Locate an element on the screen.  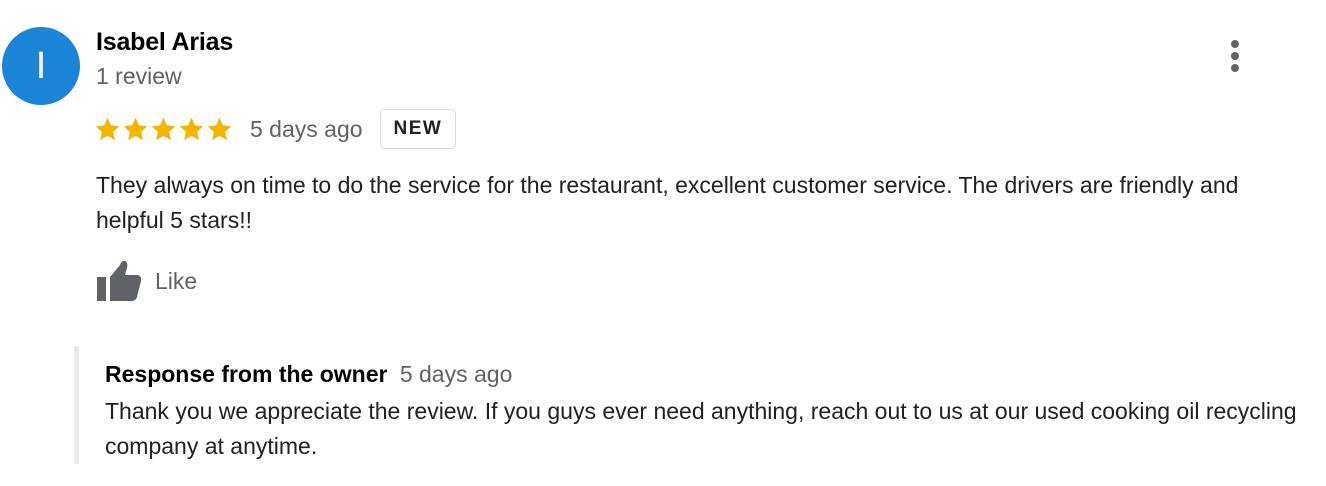
avatar: I is located at coordinates (41, 66).